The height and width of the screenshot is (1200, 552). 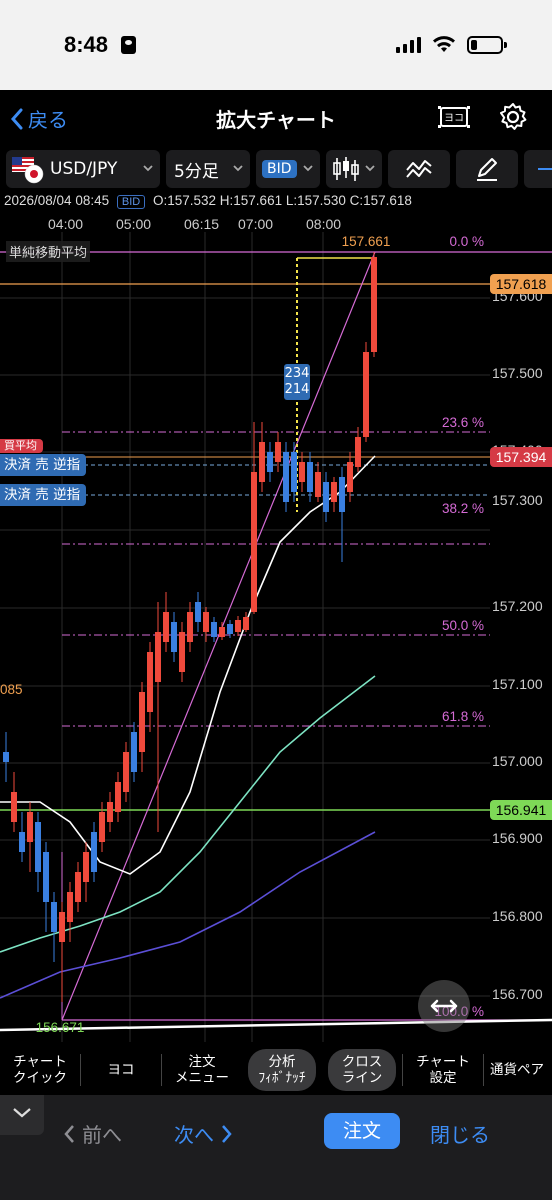 What do you see at coordinates (196, 171) in the screenshot?
I see `timeframe-value: 5分足` at bounding box center [196, 171].